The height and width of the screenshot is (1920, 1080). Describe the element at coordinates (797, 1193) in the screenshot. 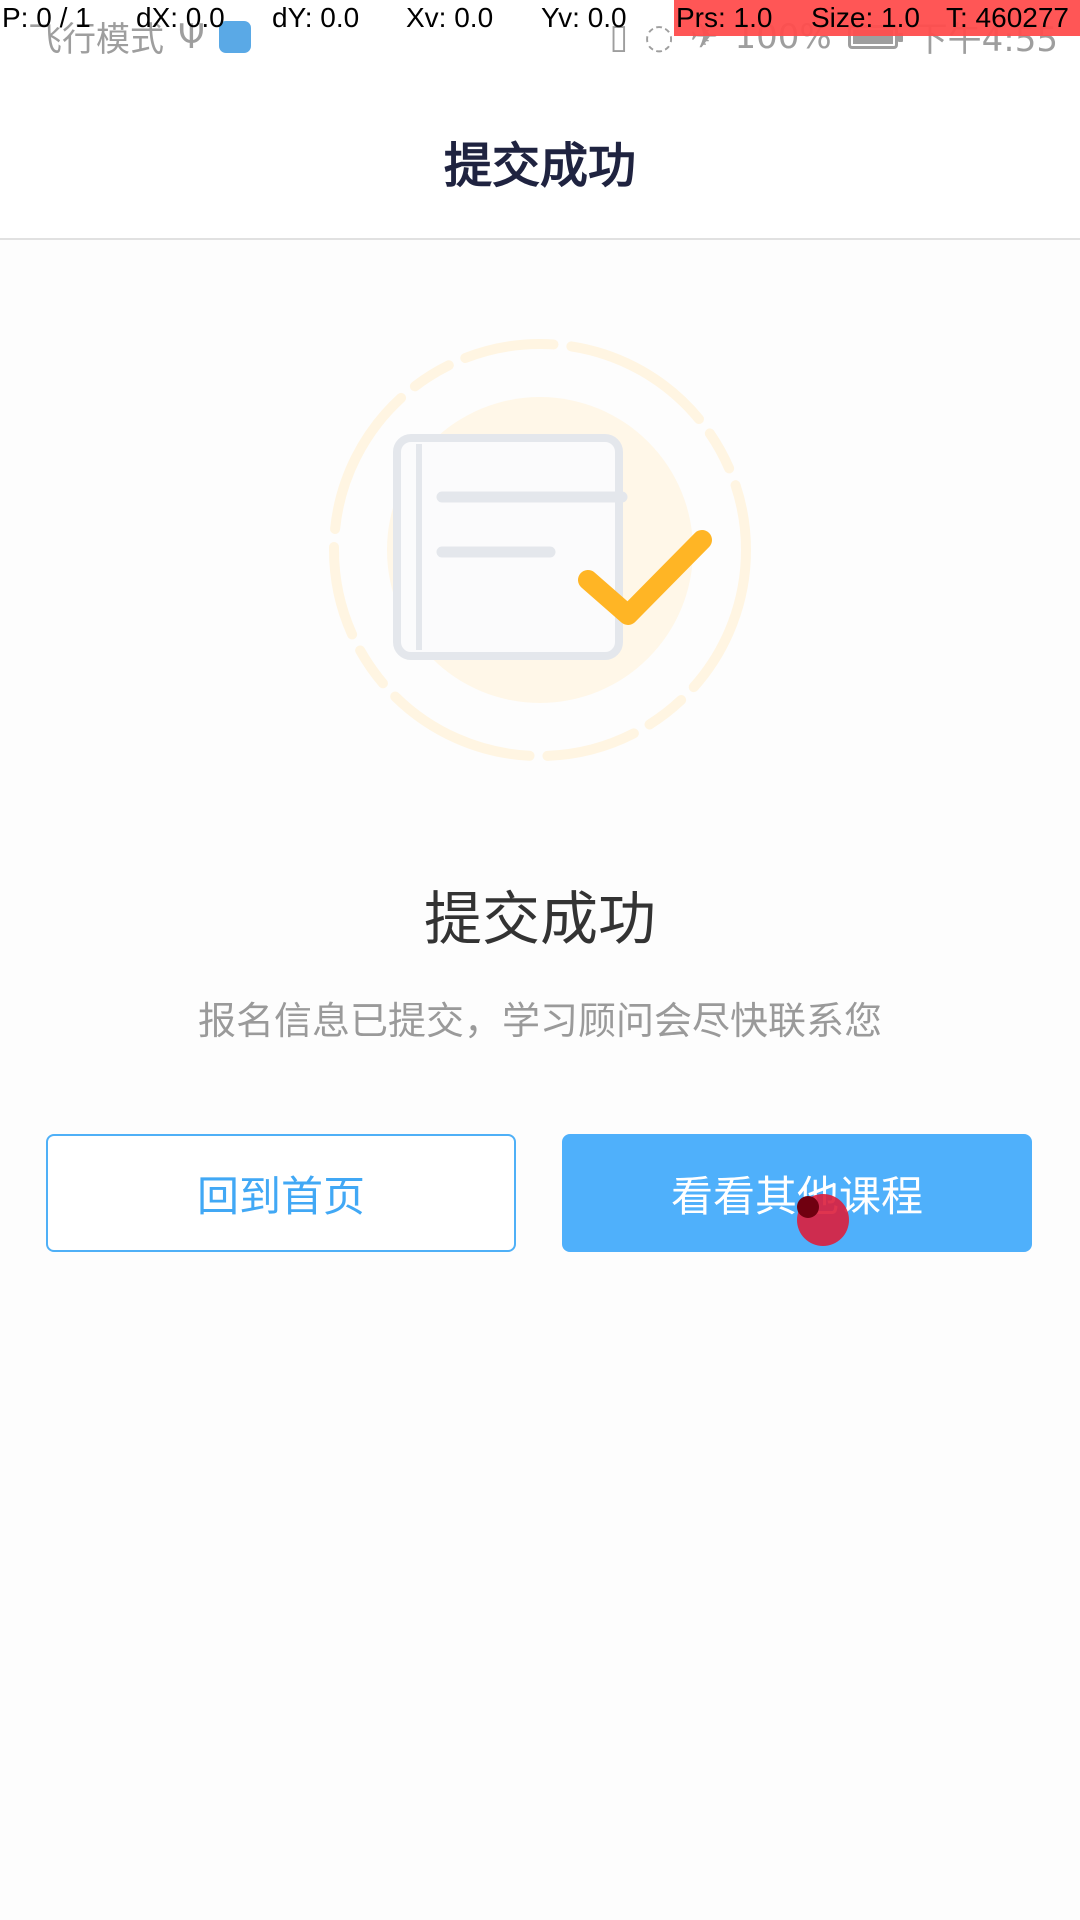

I see `view-other-courses-button: 看看其他课程` at that location.